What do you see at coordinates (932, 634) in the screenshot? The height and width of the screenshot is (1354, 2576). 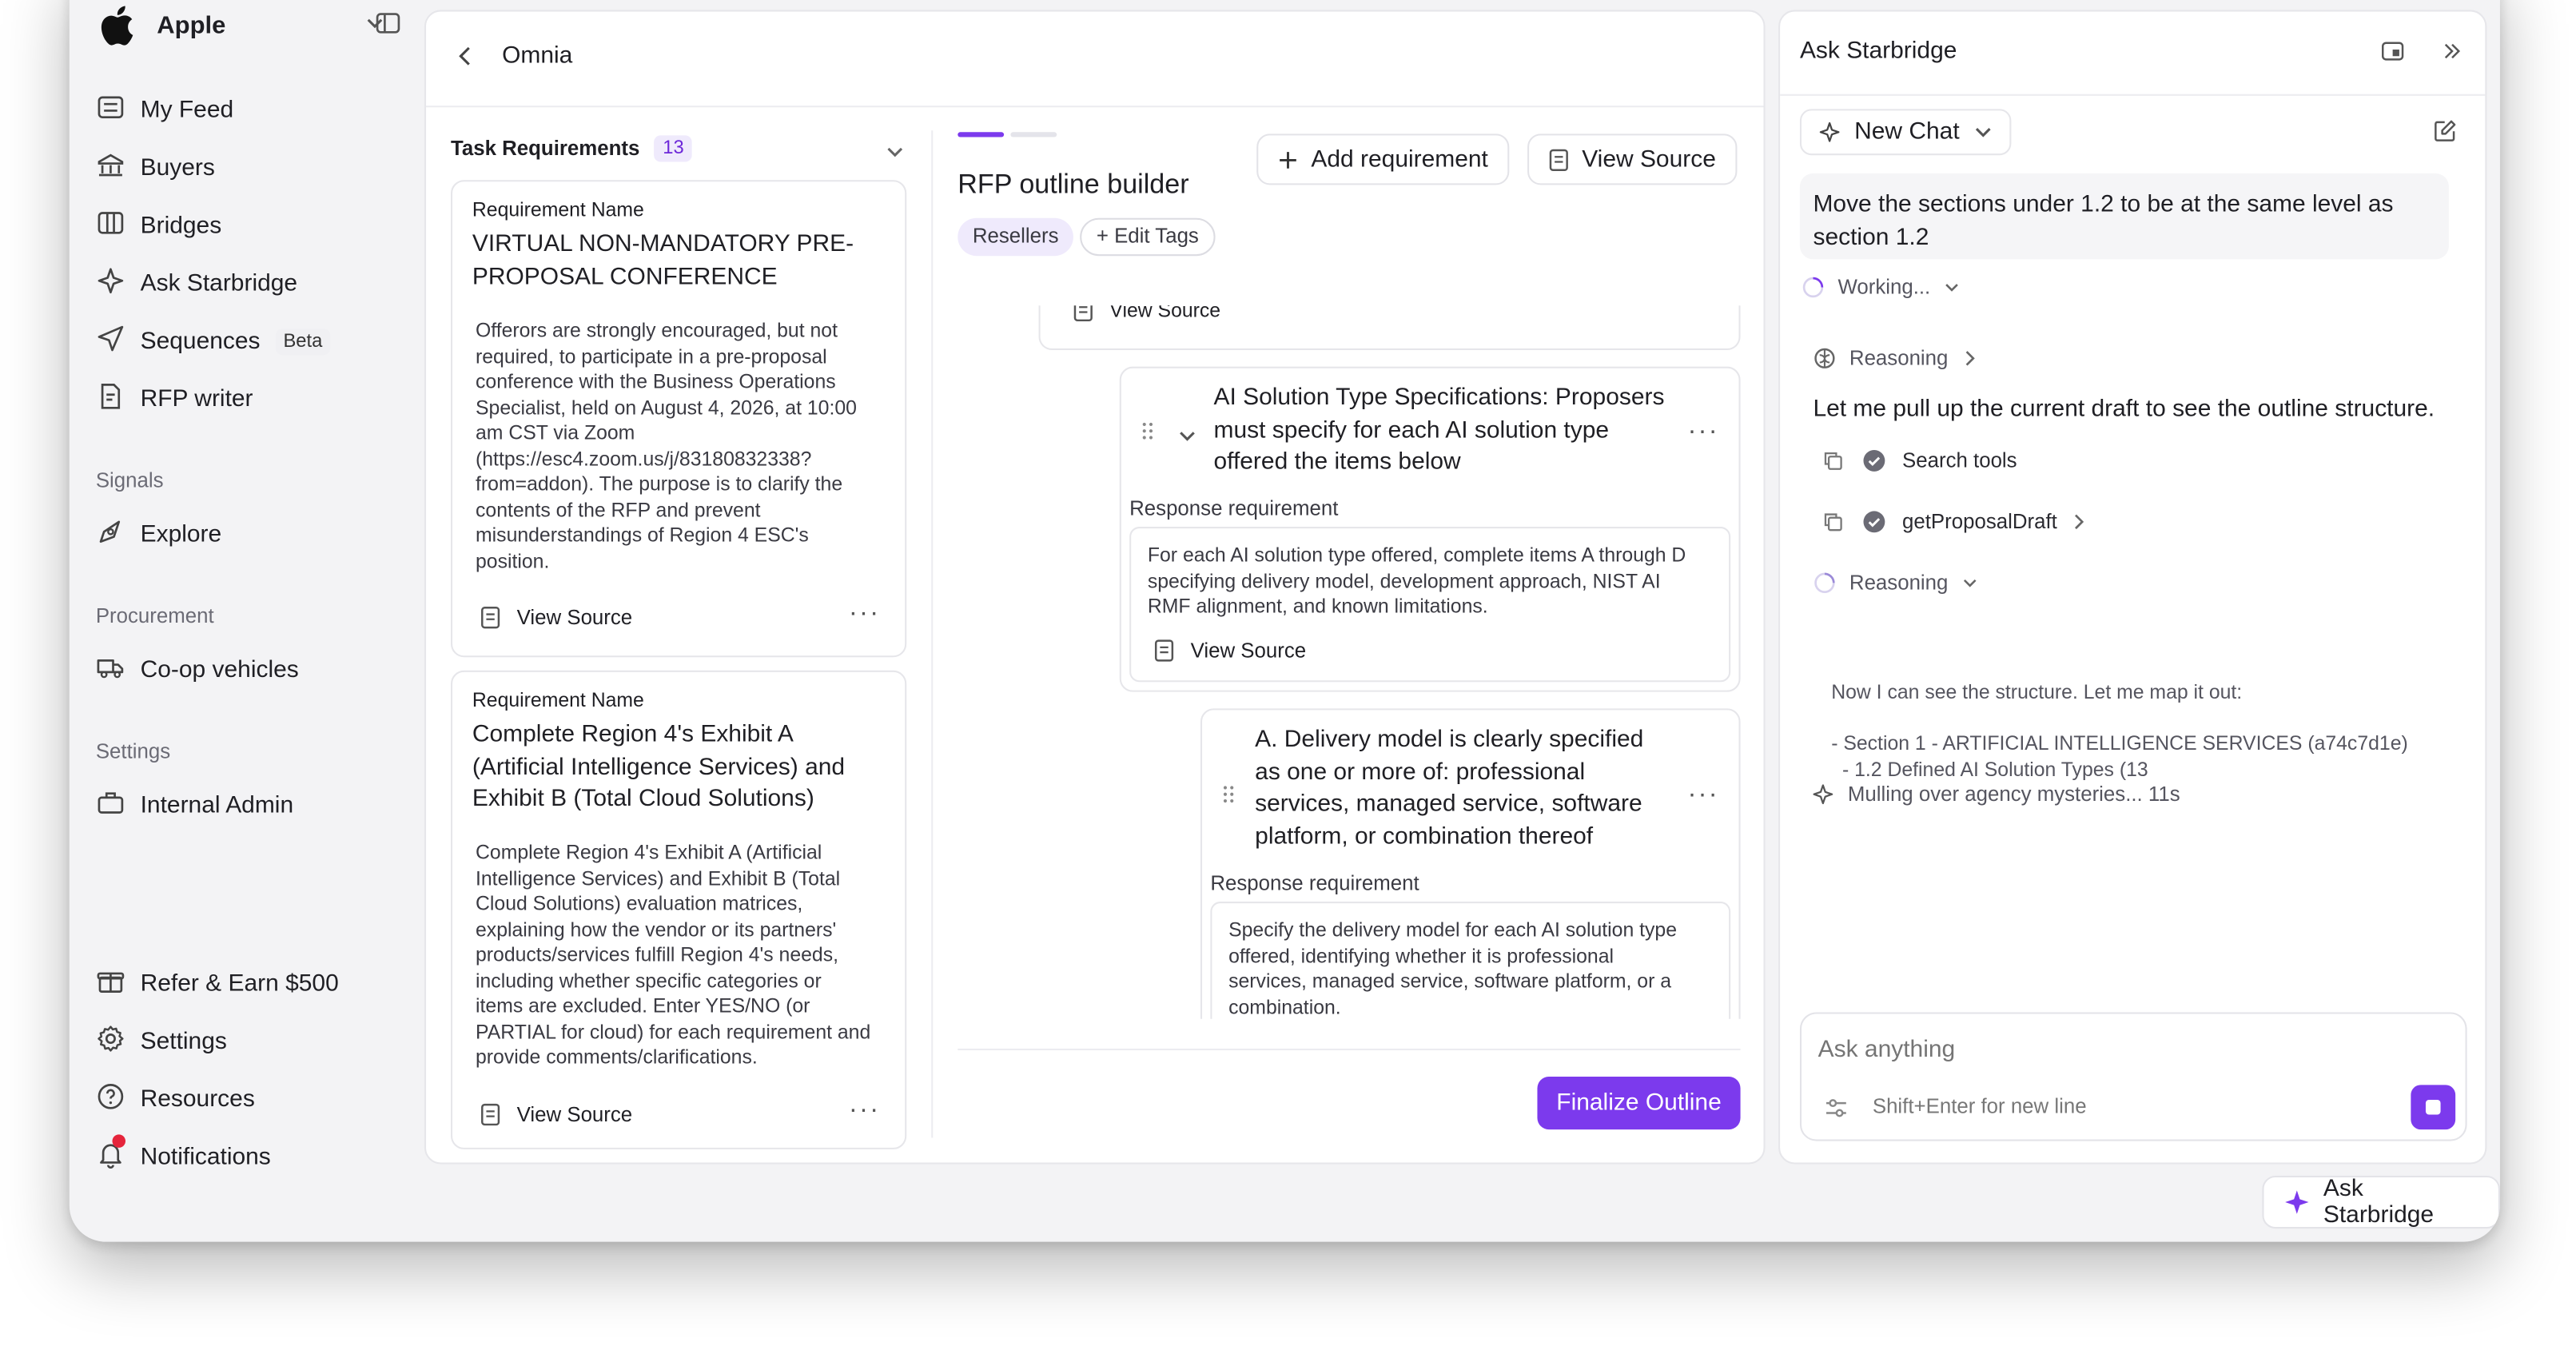 I see `column-divider` at bounding box center [932, 634].